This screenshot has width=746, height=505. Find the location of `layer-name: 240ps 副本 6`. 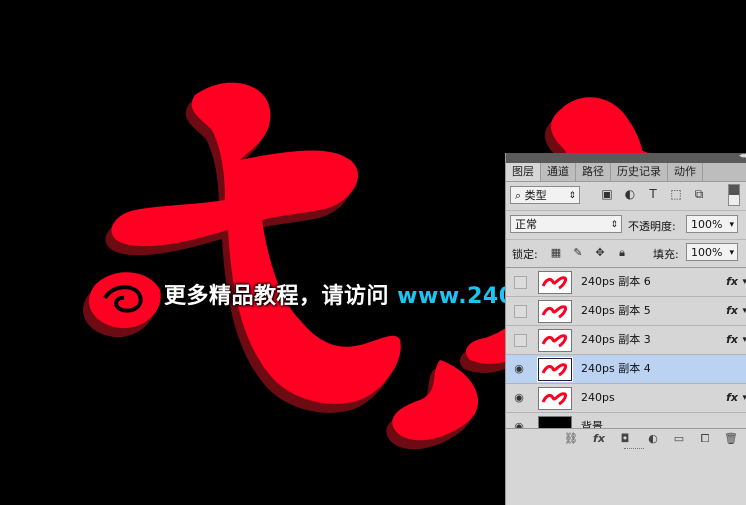

layer-name: 240ps 副本 6 is located at coordinates (616, 282).